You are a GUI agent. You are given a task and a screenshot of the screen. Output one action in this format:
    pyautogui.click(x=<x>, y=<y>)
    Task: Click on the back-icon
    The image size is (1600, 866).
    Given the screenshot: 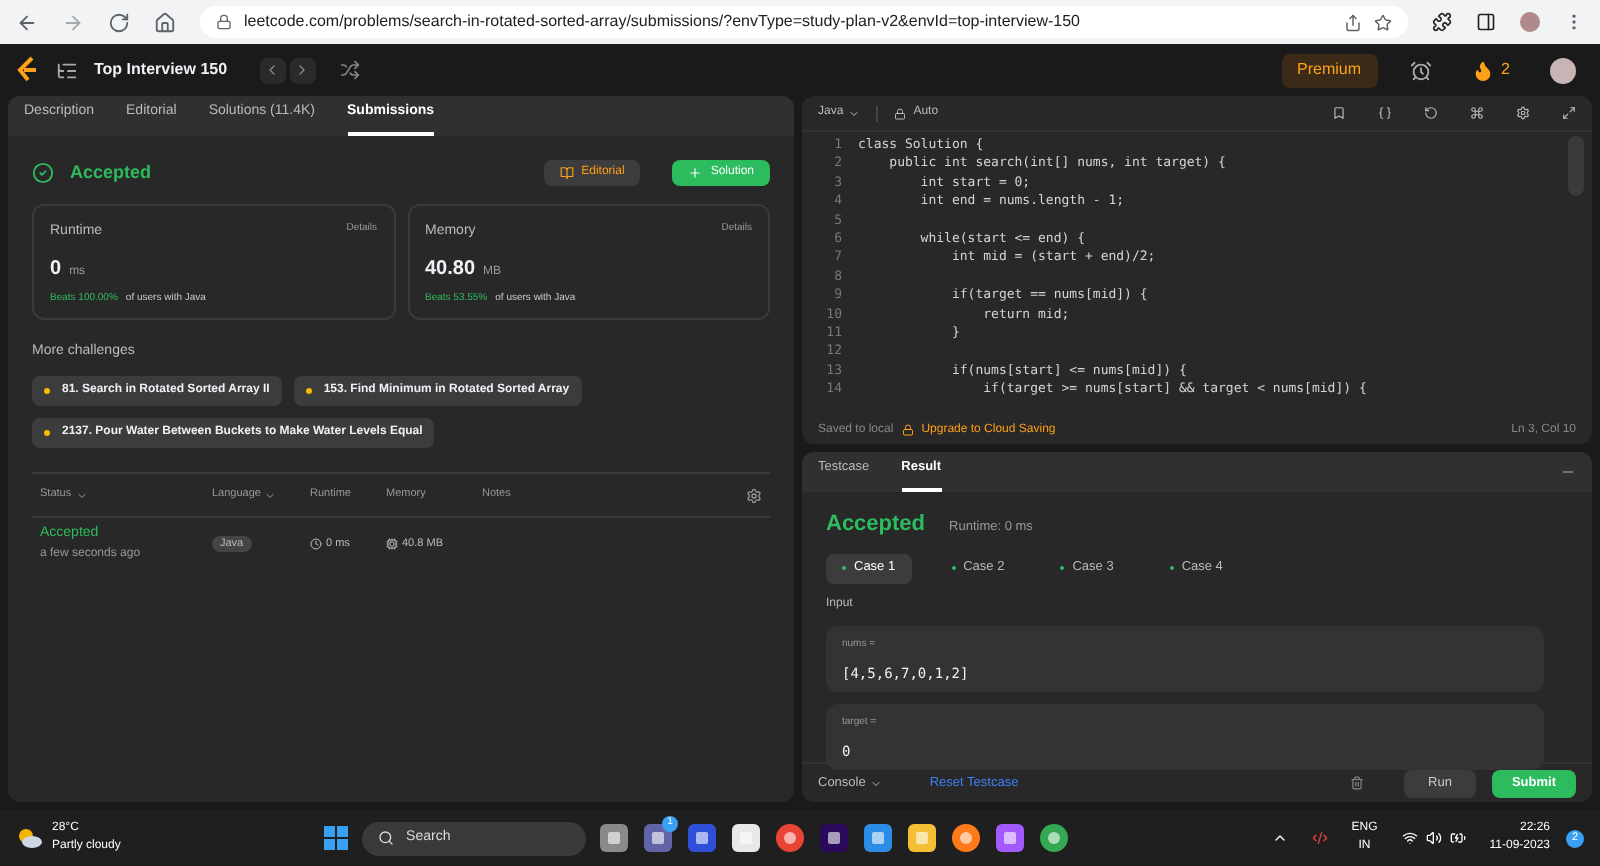 What is the action you would take?
    pyautogui.click(x=27, y=22)
    